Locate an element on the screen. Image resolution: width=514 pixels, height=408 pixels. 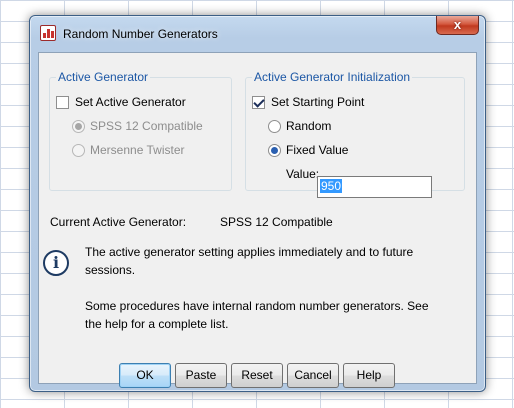
info-icon: i is located at coordinates (56, 263).